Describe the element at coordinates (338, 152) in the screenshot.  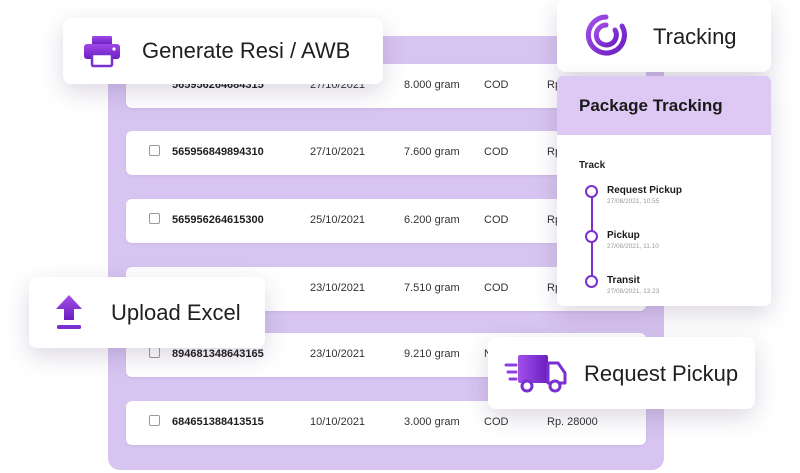
I see `shipment-date: 27/10/2021` at that location.